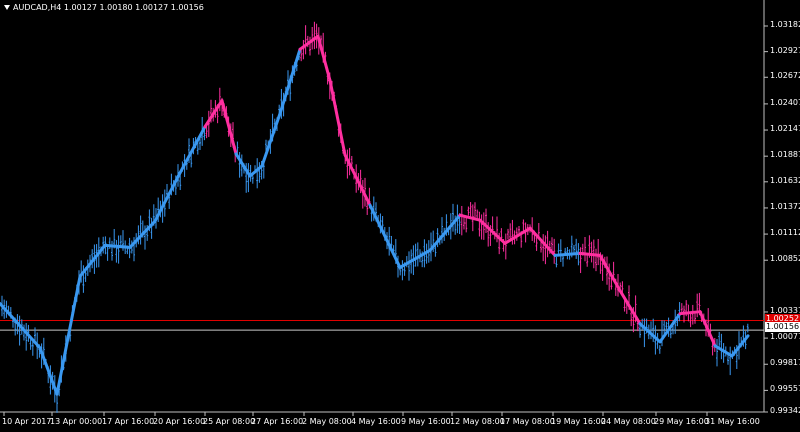  I want to click on y-tick-label: 1.01372, so click(785, 206).